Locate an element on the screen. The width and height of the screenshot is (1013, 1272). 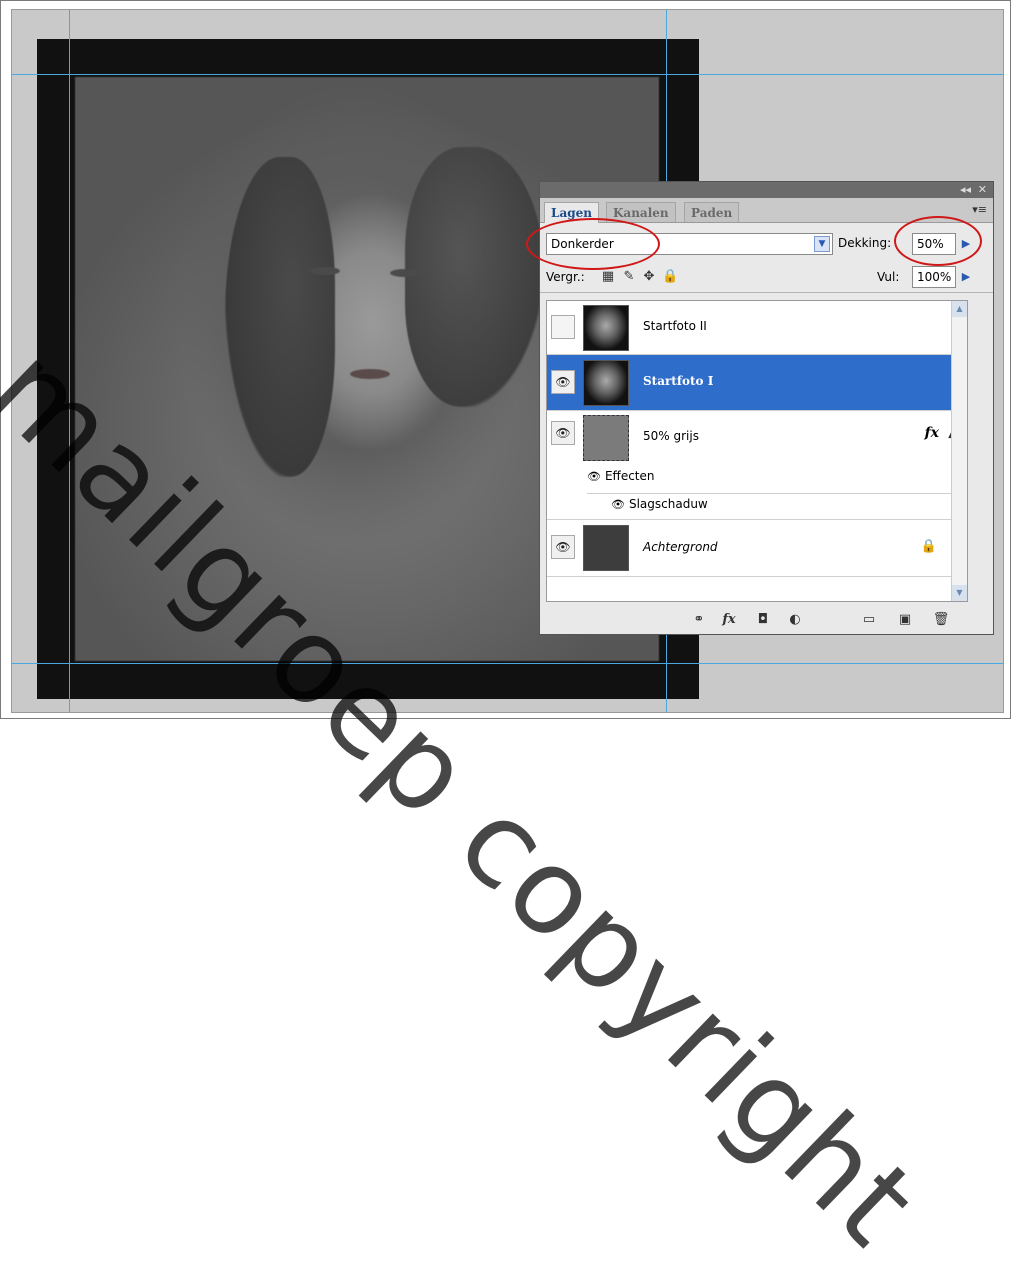
fill-field: 100% is located at coordinates (934, 277).